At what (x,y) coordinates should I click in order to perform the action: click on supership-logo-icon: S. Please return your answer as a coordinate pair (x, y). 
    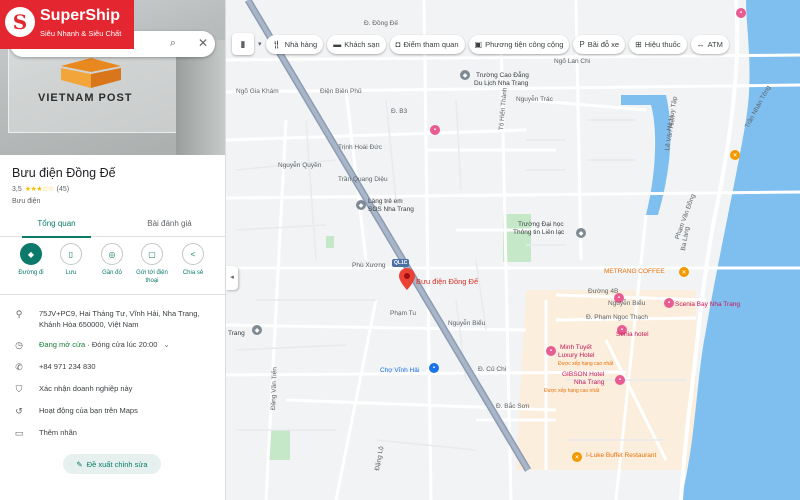
    Looking at the image, I should click on (20, 22).